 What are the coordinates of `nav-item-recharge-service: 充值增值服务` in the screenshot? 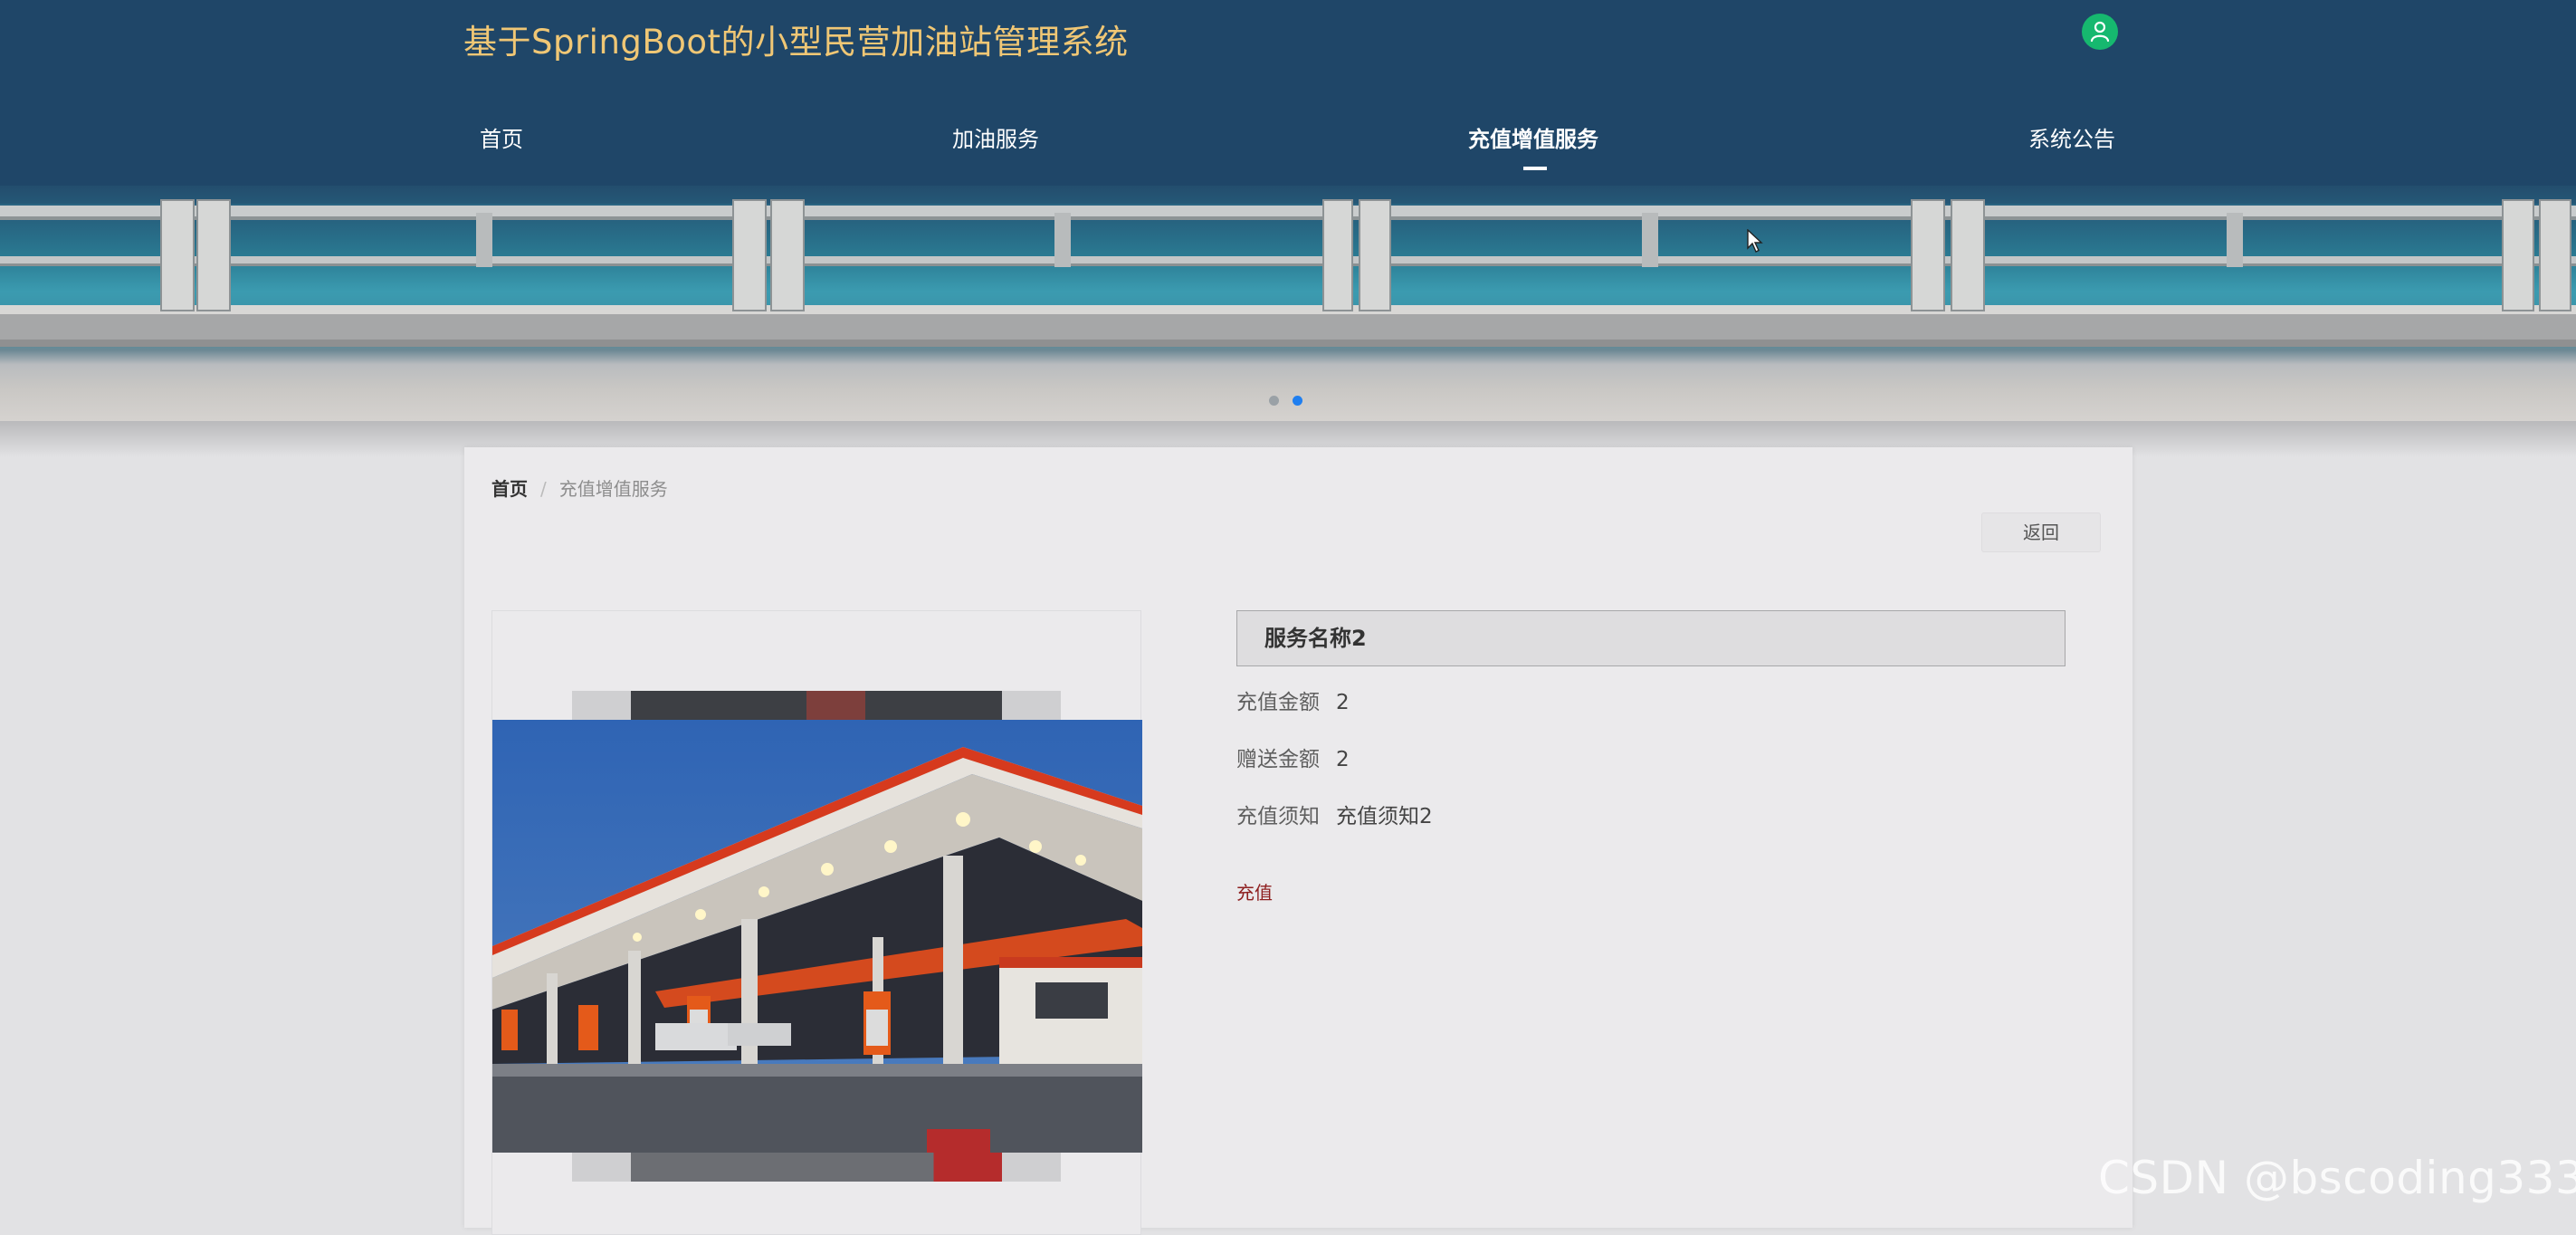 It's located at (1533, 137).